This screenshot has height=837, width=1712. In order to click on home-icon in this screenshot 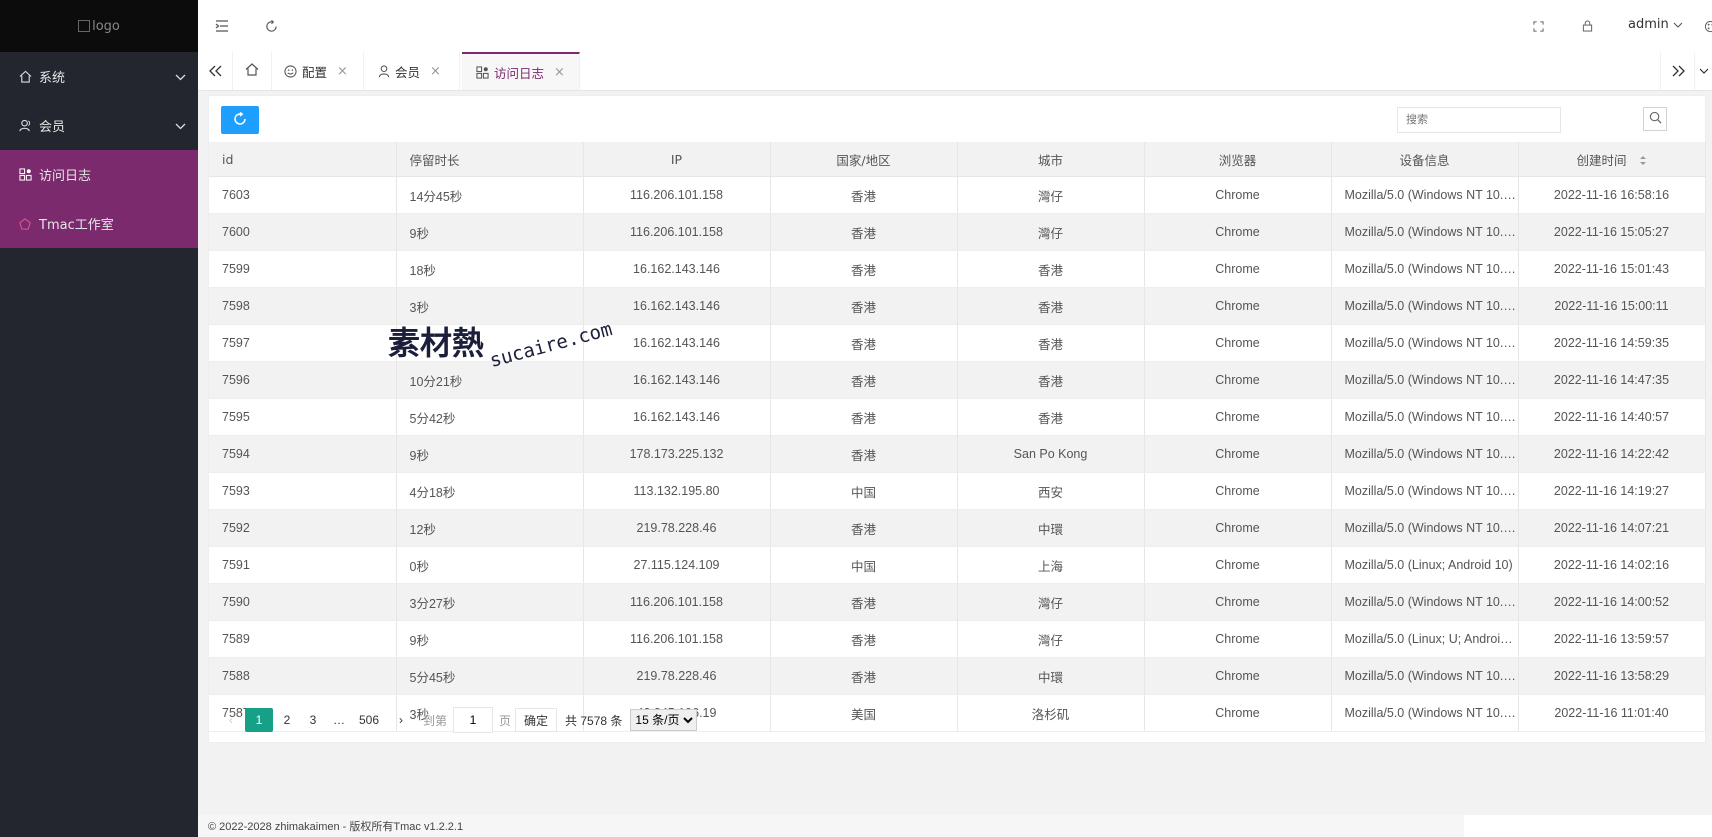, I will do `click(252, 71)`.